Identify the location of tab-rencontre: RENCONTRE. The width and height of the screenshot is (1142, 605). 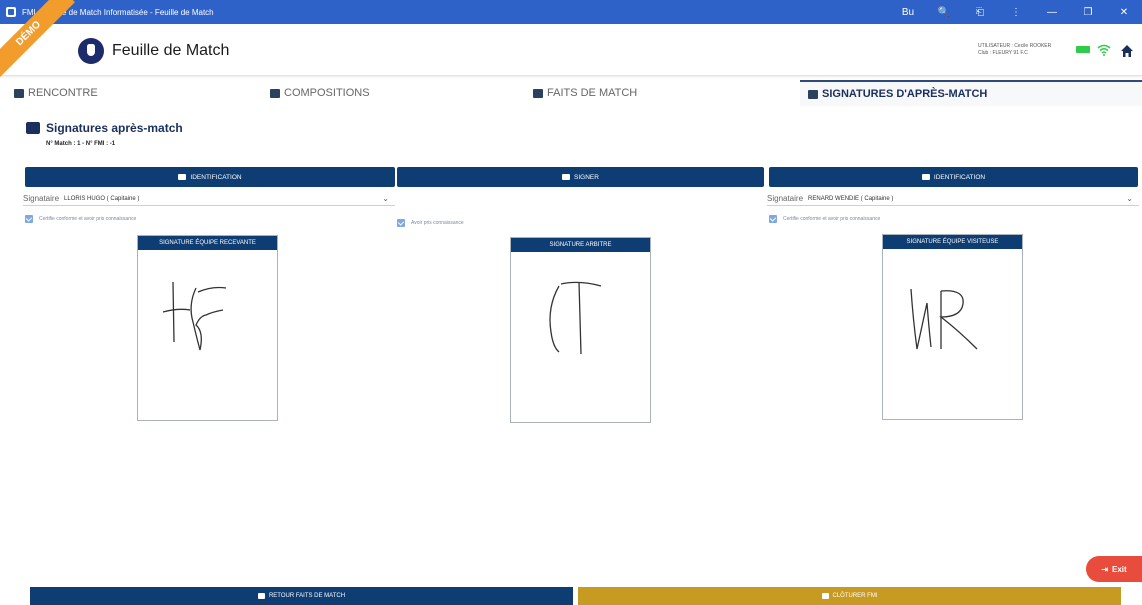
(124, 93).